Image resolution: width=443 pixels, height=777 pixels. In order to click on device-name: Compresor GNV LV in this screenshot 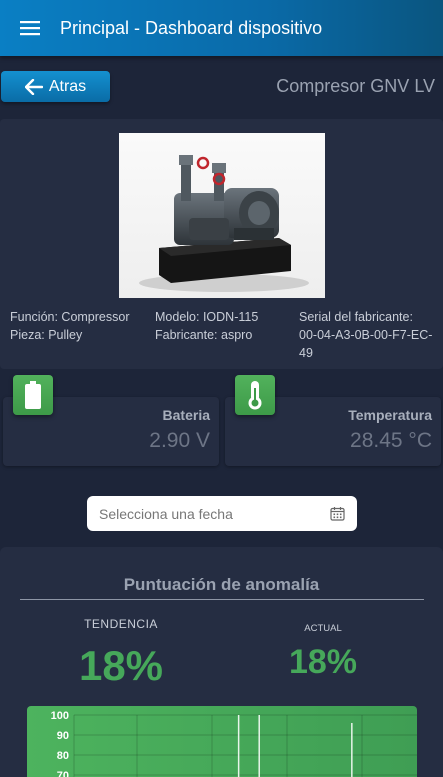, I will do `click(355, 86)`.